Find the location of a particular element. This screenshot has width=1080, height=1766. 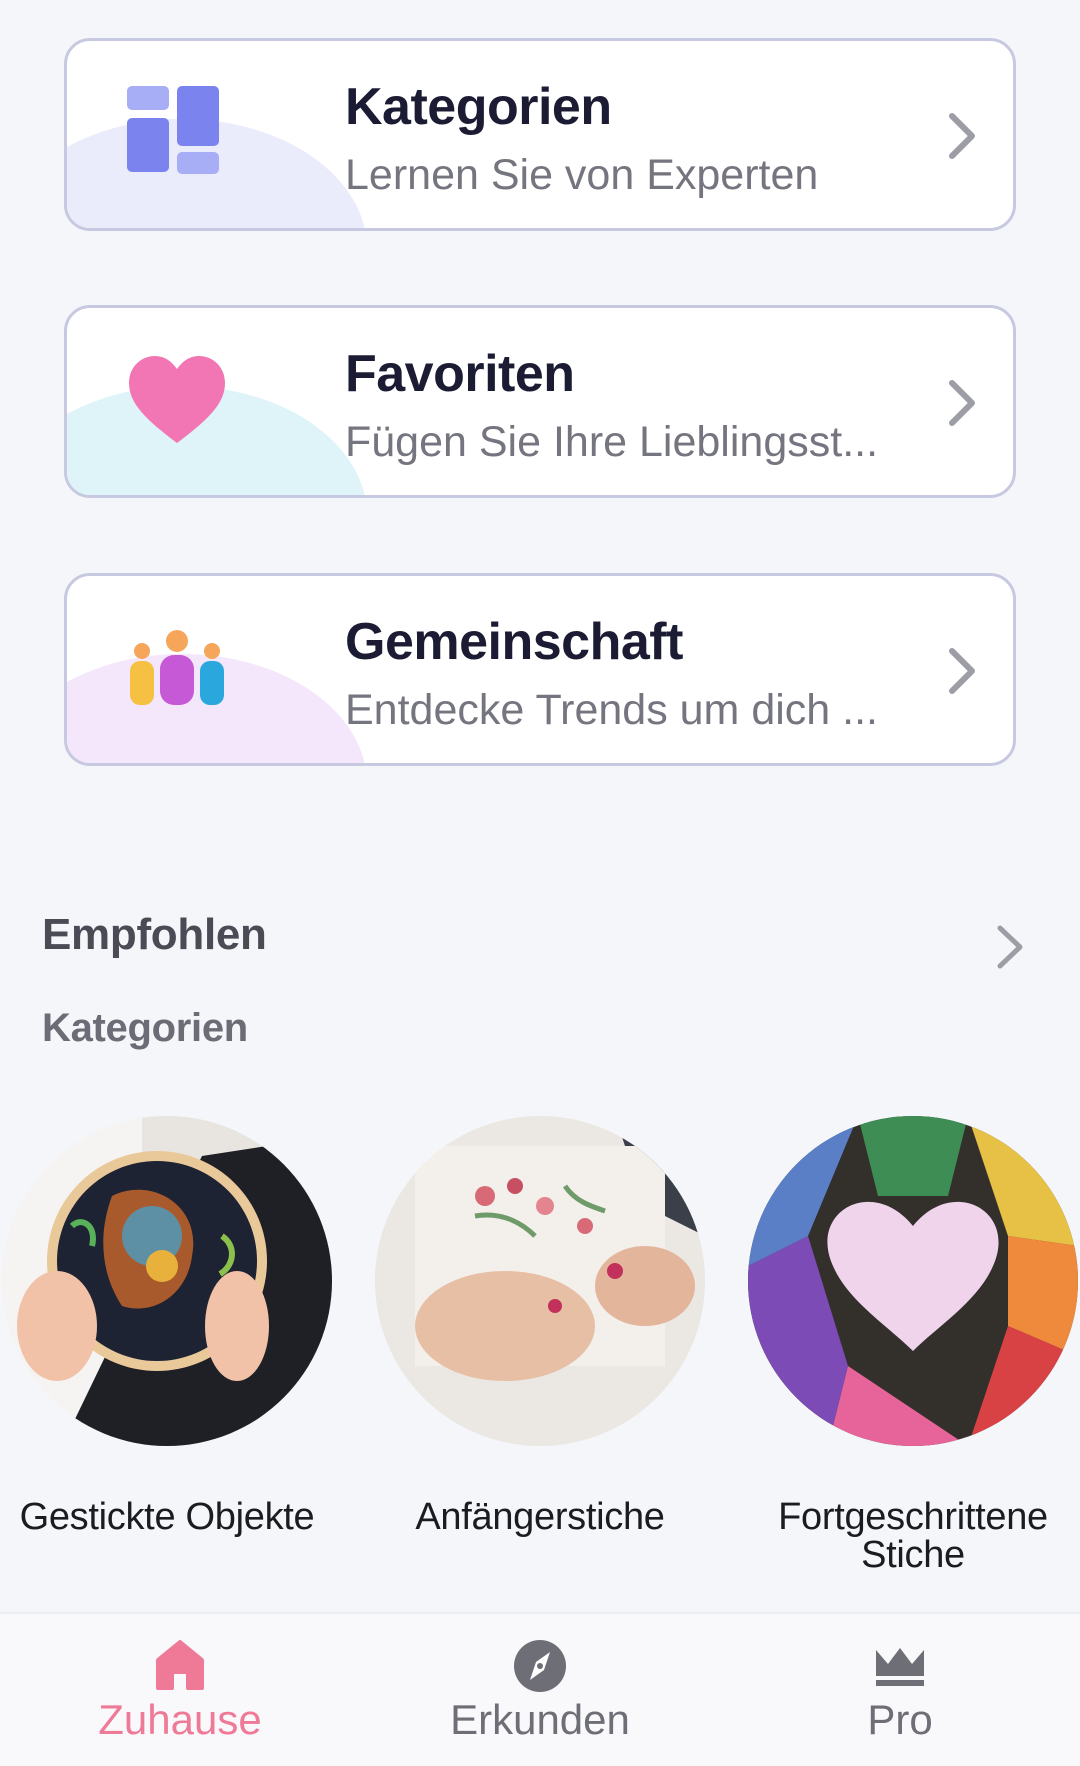

nav-explore: Erkunden is located at coordinates (540, 1690).